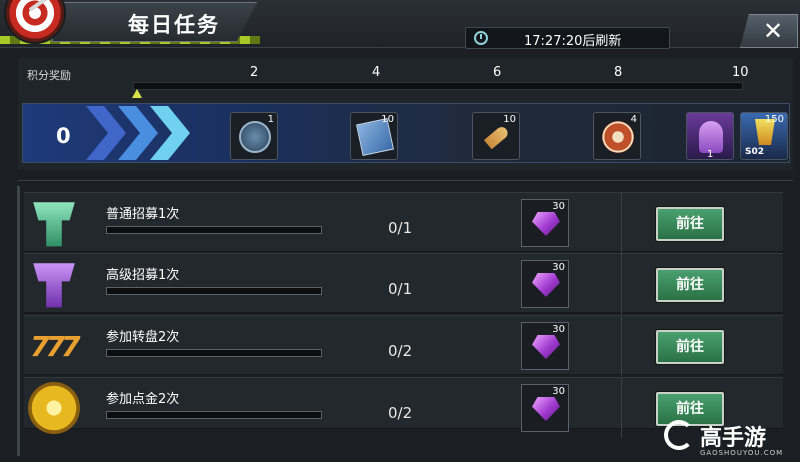 This screenshot has width=800, height=462. I want to click on watermark-text: 高手游, so click(733, 438).